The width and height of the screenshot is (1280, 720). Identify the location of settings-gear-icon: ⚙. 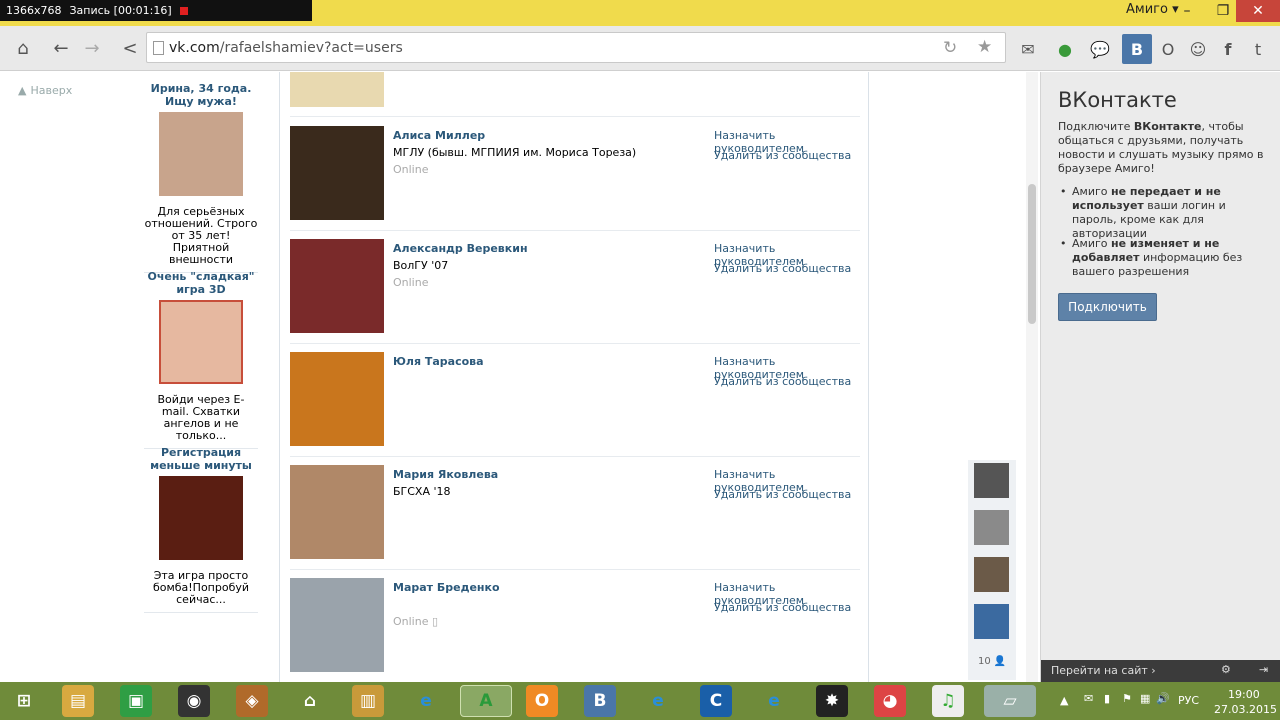
(1226, 669).